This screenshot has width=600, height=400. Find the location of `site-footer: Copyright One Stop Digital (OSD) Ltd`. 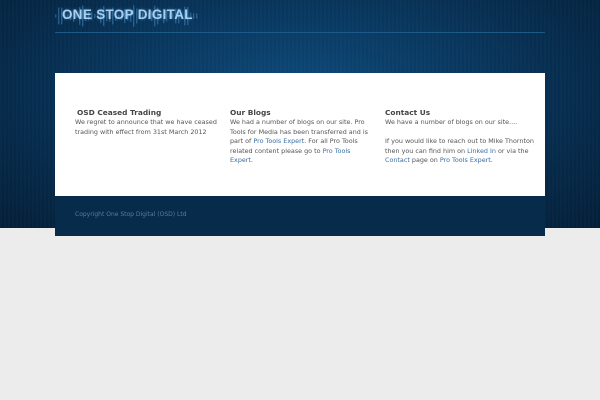

site-footer: Copyright One Stop Digital (OSD) Ltd is located at coordinates (300, 216).